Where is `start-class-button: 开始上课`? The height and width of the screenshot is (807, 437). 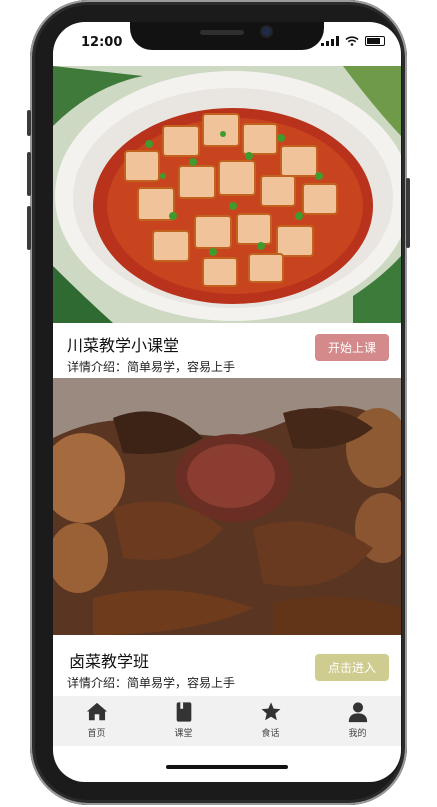
start-class-button: 开始上课 is located at coordinates (352, 347).